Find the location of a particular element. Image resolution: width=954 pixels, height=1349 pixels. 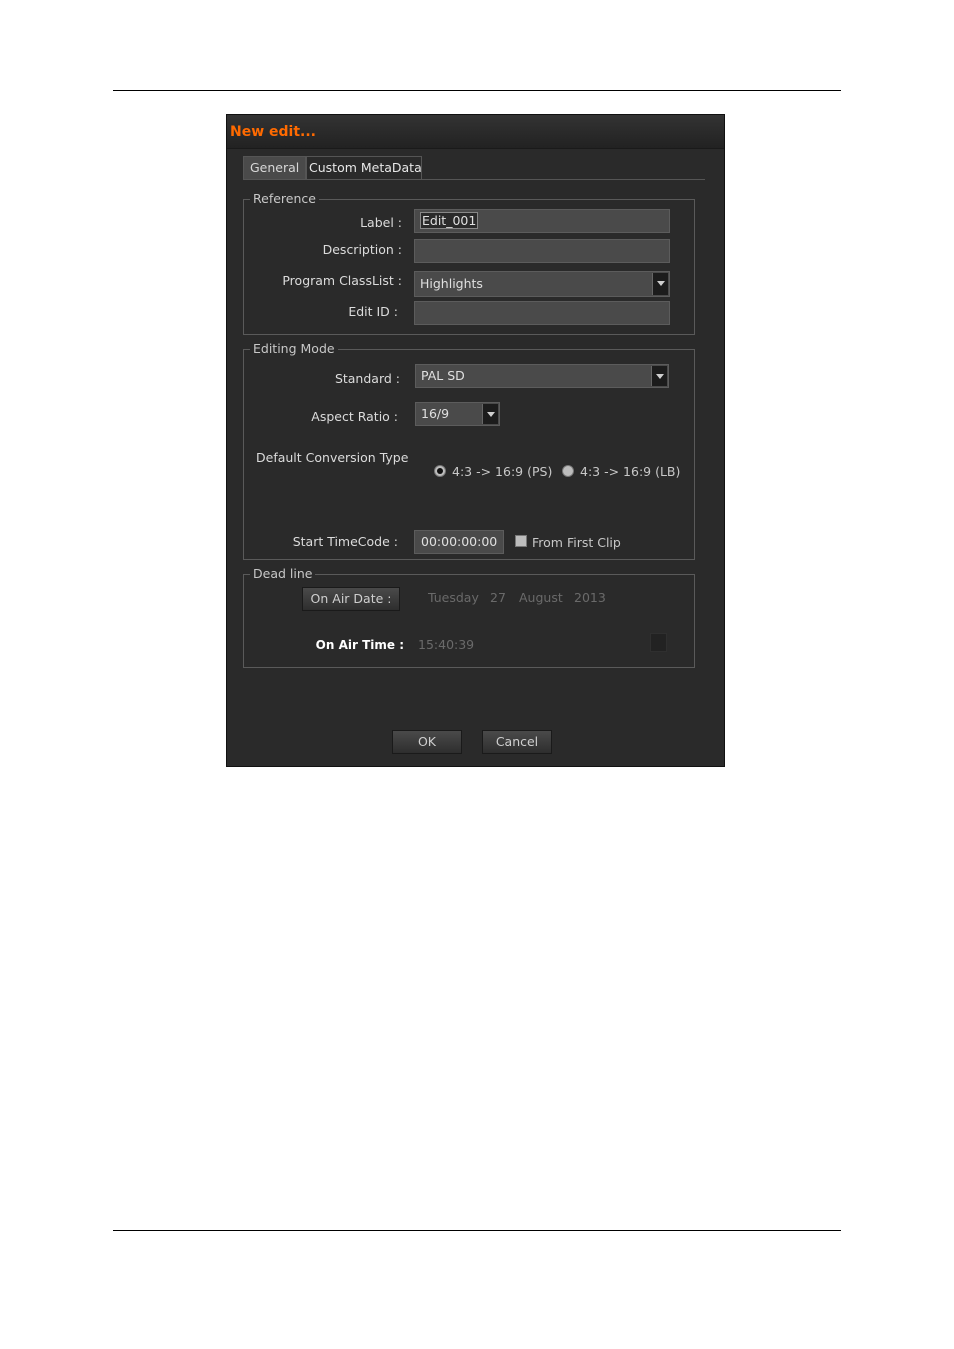

start-timecode-input: 00:00:00:00 is located at coordinates (459, 542).